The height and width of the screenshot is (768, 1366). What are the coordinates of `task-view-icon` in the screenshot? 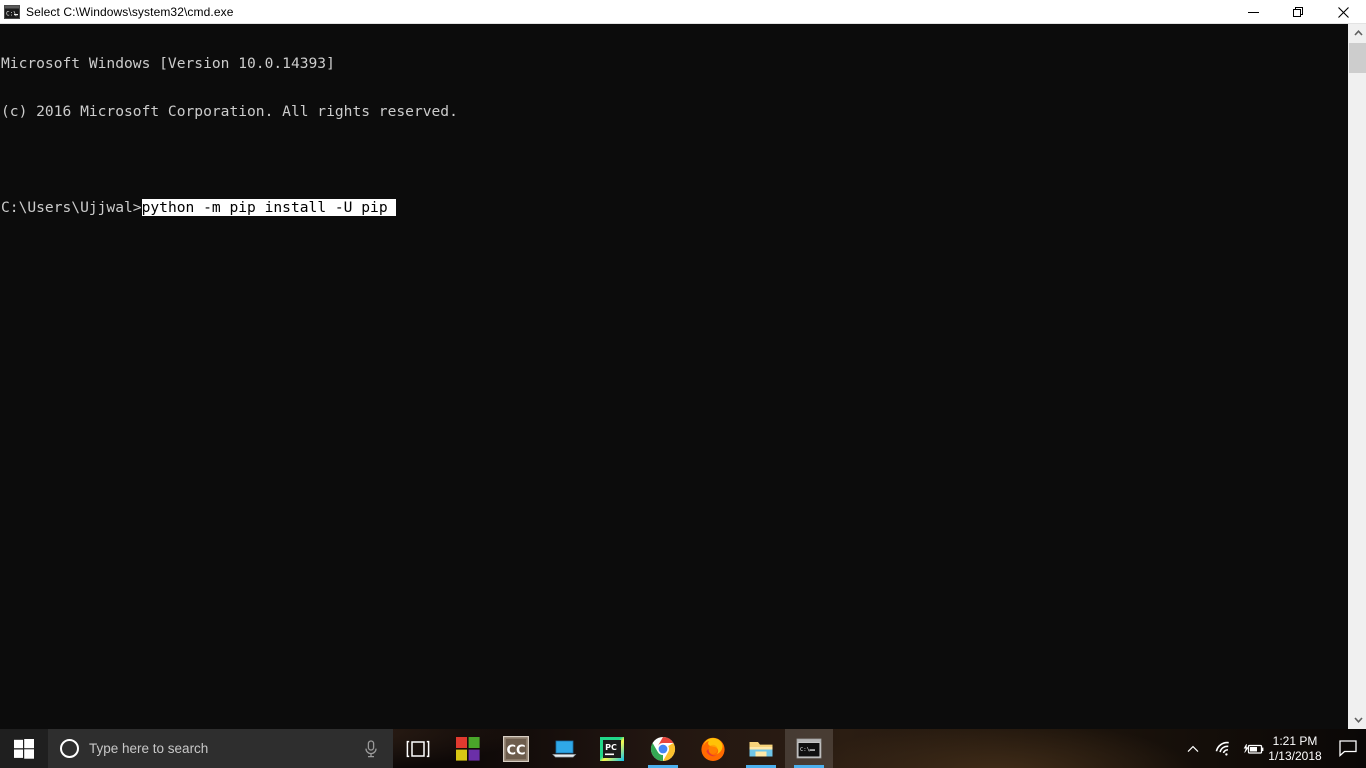 It's located at (418, 748).